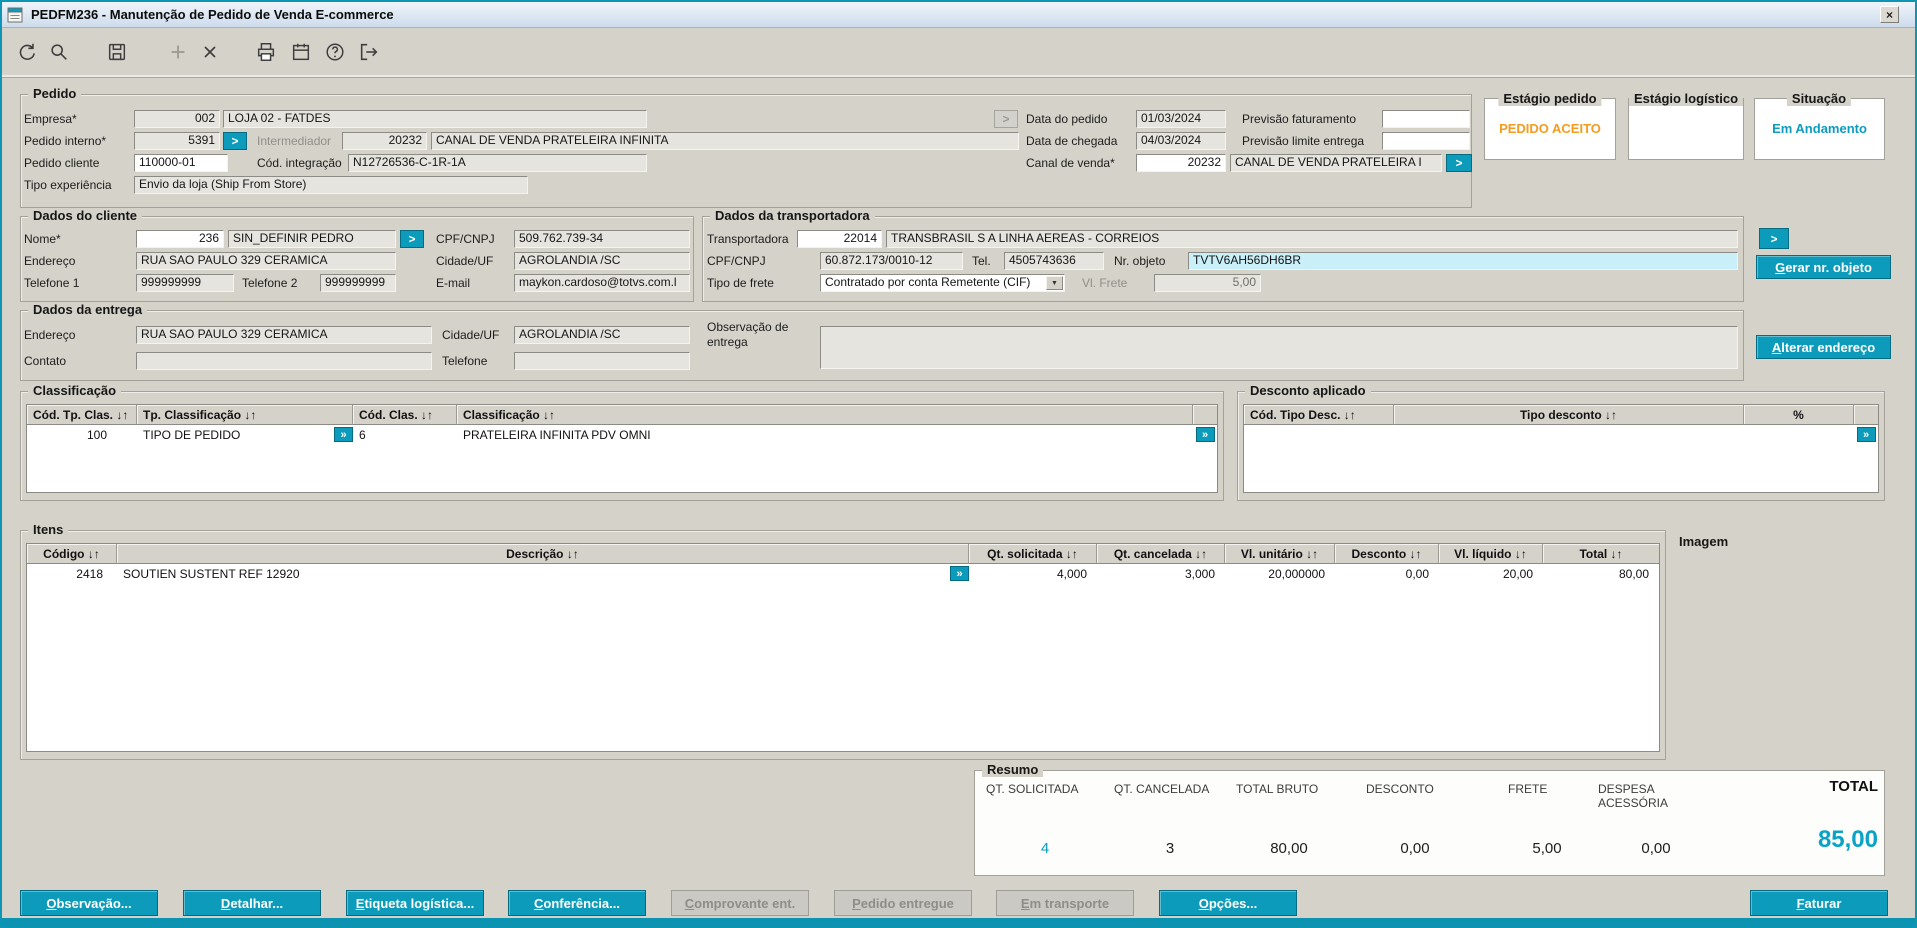  What do you see at coordinates (1819, 903) in the screenshot?
I see `faturar-button: Faturar` at bounding box center [1819, 903].